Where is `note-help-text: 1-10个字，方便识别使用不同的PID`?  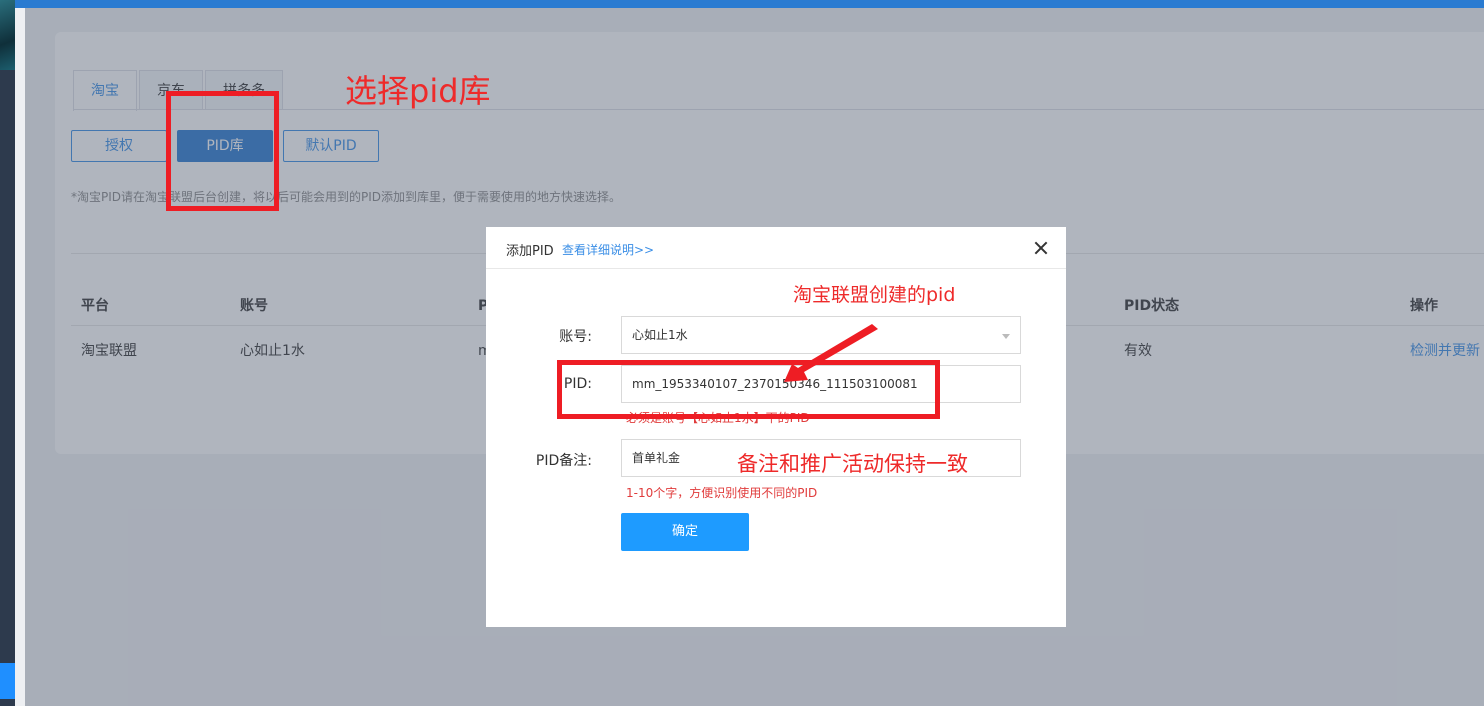 note-help-text: 1-10个字，方便识别使用不同的PID is located at coordinates (722, 493).